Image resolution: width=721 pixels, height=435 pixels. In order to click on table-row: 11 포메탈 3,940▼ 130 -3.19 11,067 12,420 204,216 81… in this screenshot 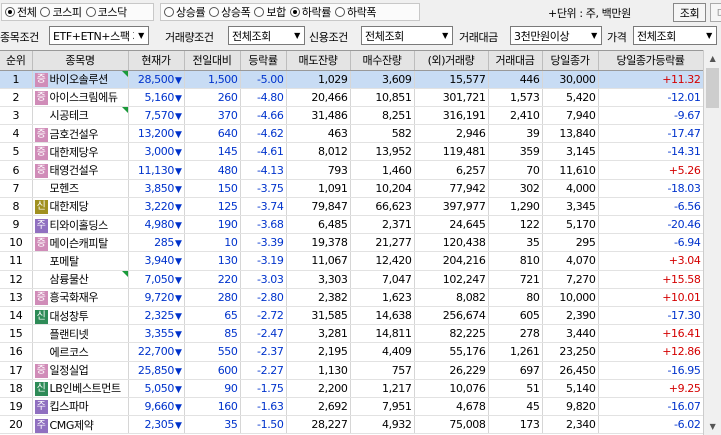, I will do `click(351, 261)`.